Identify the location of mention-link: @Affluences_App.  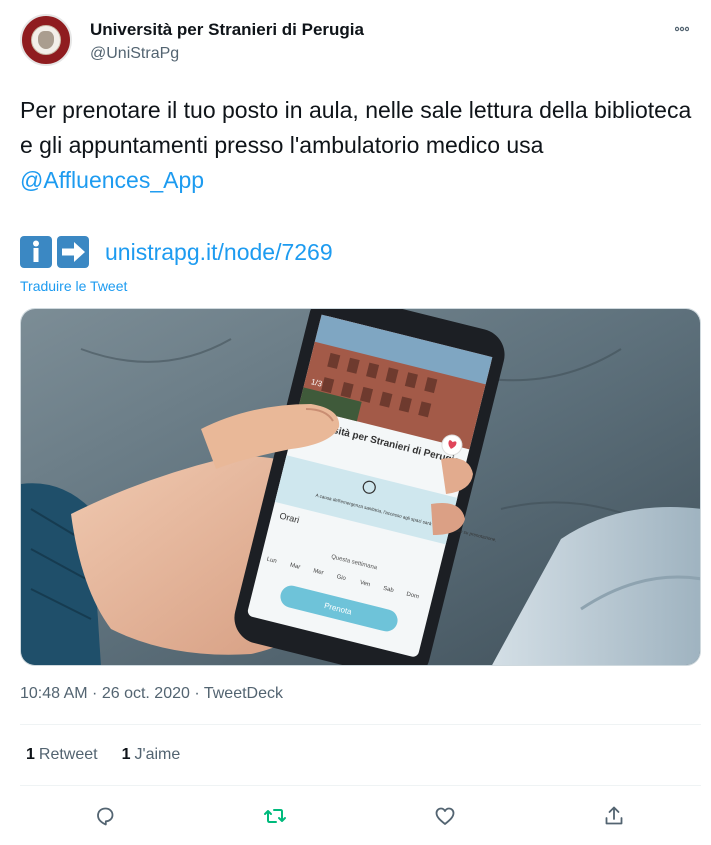
(112, 180).